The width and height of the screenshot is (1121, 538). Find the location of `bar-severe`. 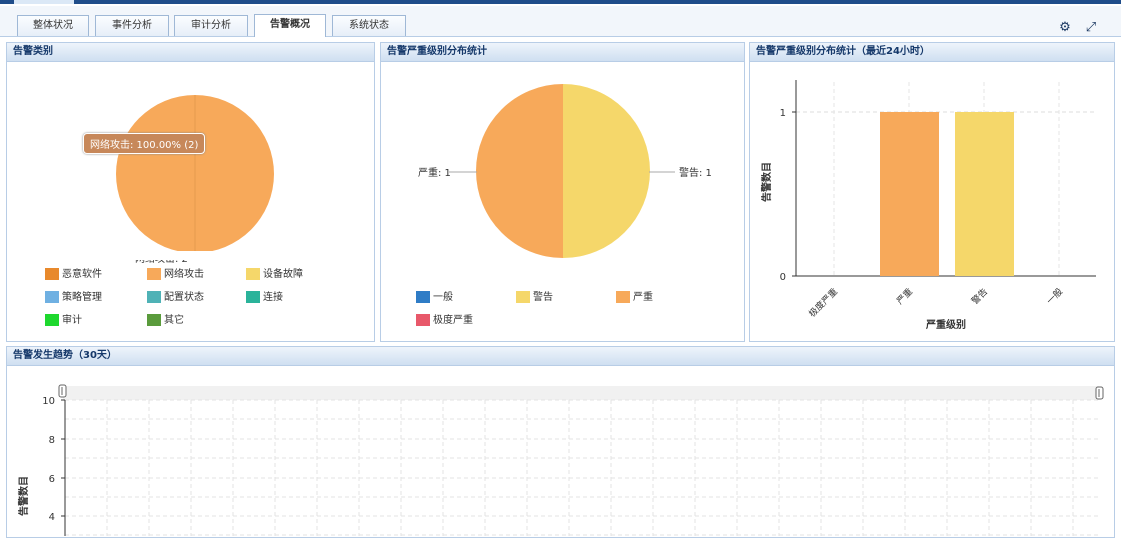

bar-severe is located at coordinates (909, 194).